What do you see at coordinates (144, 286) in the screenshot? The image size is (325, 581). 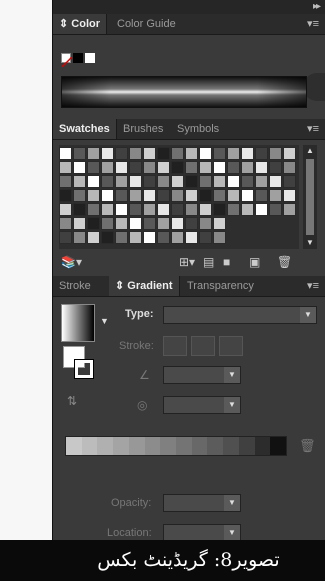 I see `tab-gradient: ⇕ Gradient` at bounding box center [144, 286].